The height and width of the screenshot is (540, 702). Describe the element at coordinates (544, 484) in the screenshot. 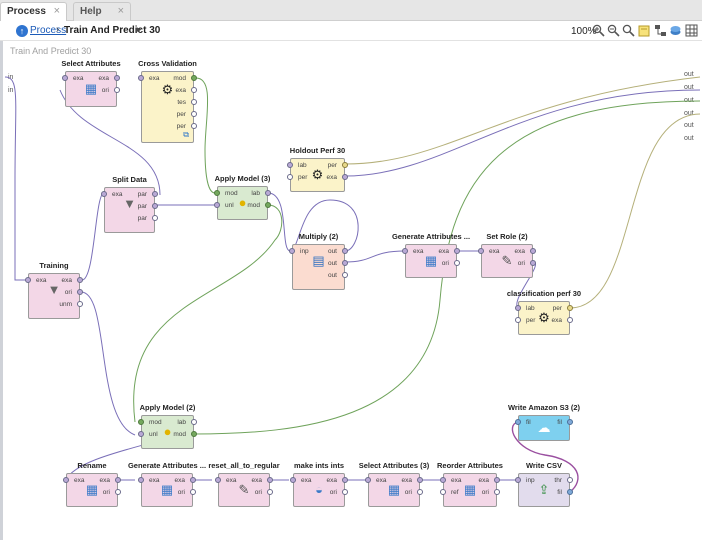

I see `operator-write-csv: Write CSV inp thr fil ⇪` at that location.